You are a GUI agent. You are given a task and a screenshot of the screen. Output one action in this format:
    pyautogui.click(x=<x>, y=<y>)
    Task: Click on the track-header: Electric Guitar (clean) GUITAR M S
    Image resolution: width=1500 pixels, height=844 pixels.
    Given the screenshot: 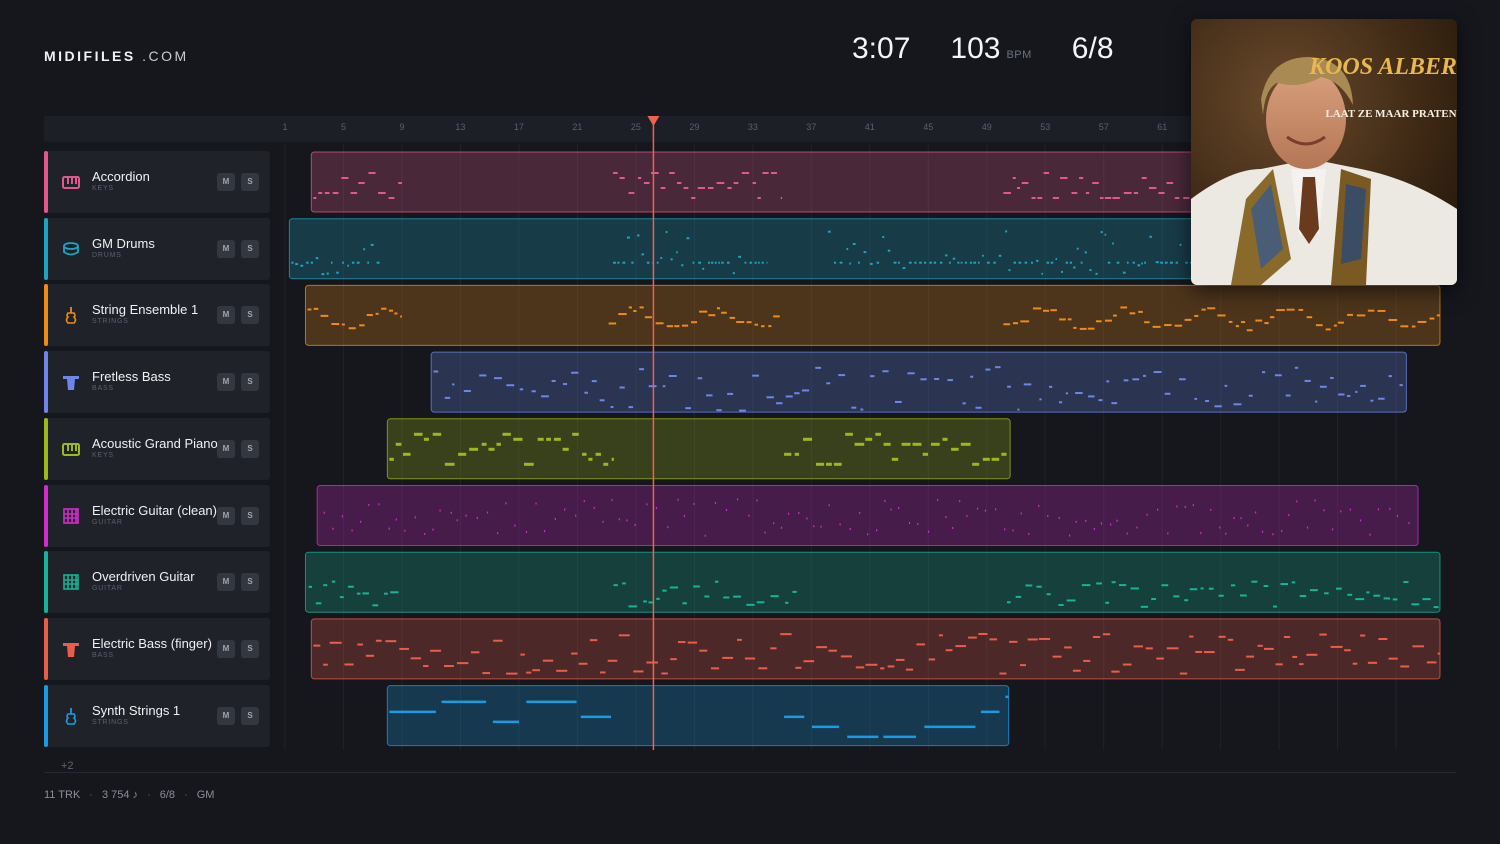 What is the action you would take?
    pyautogui.click(x=157, y=515)
    